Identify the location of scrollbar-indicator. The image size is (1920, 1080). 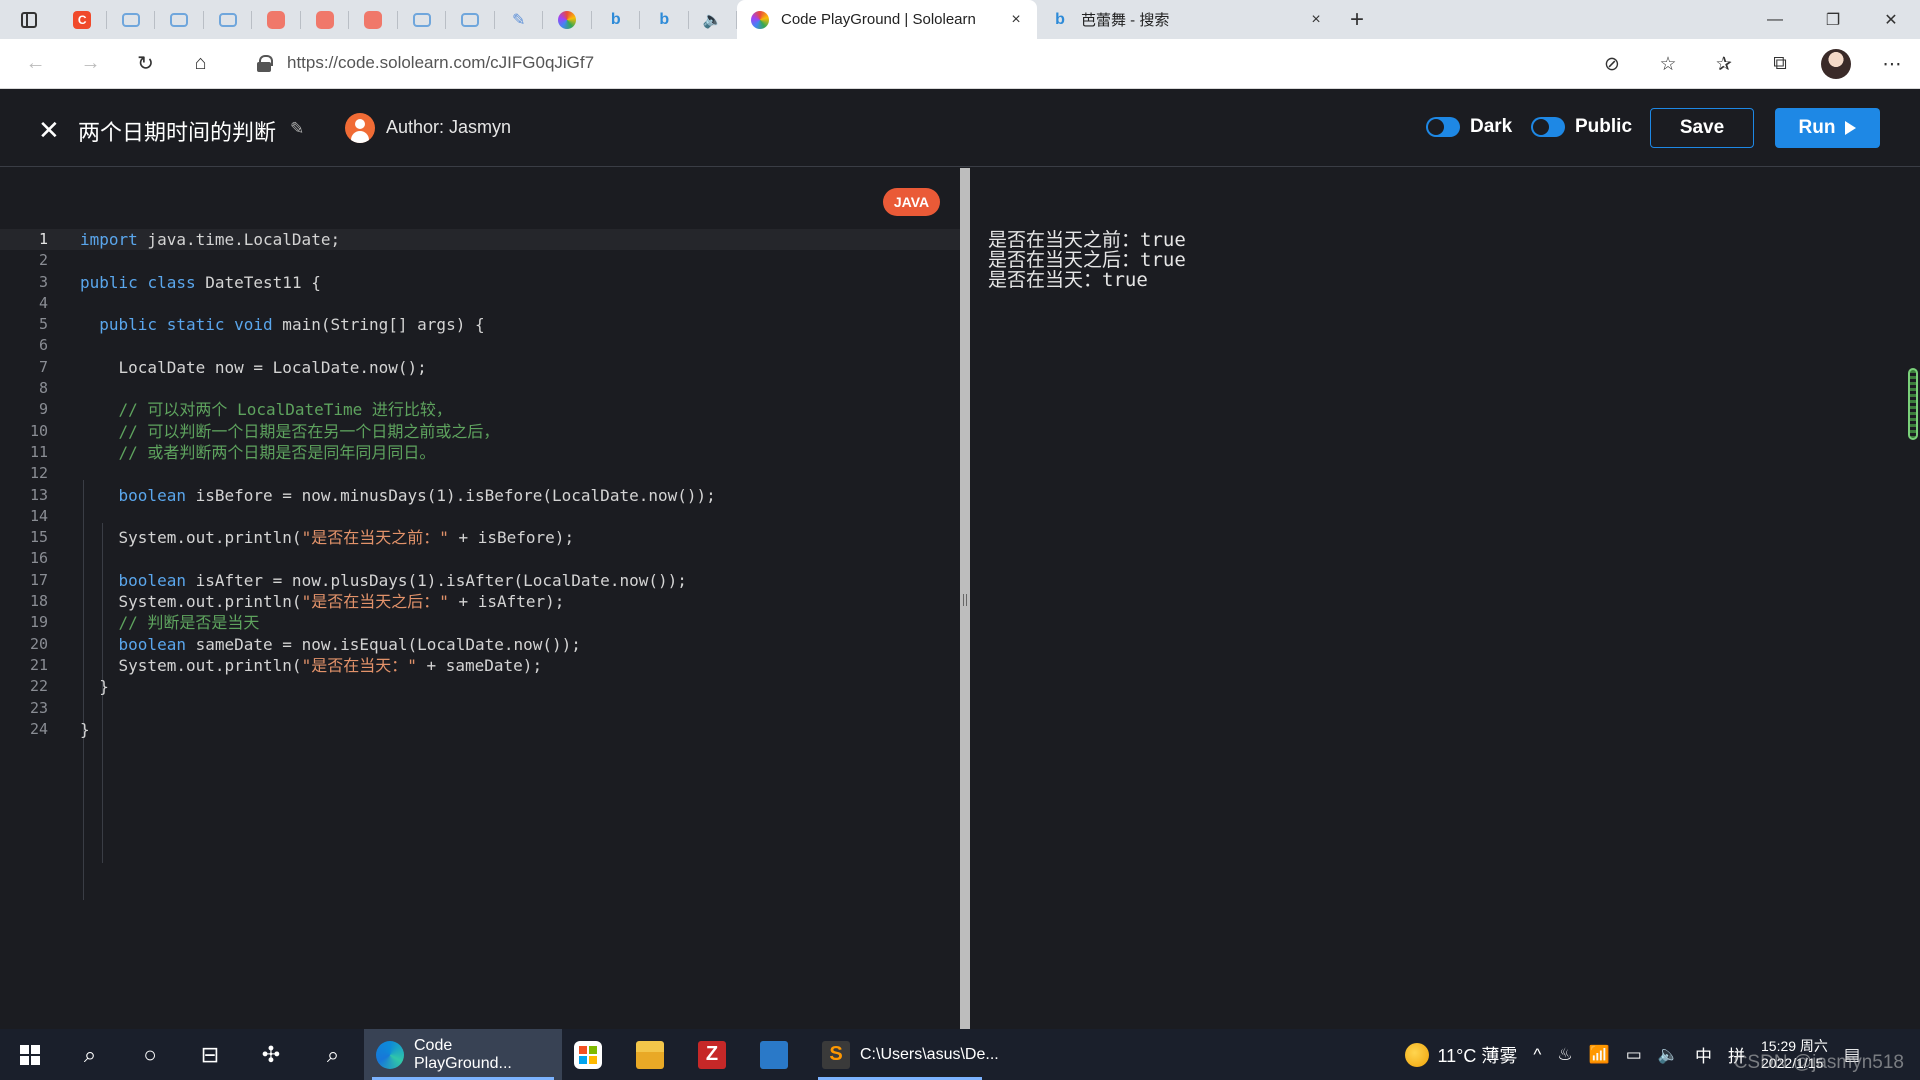
(1913, 404).